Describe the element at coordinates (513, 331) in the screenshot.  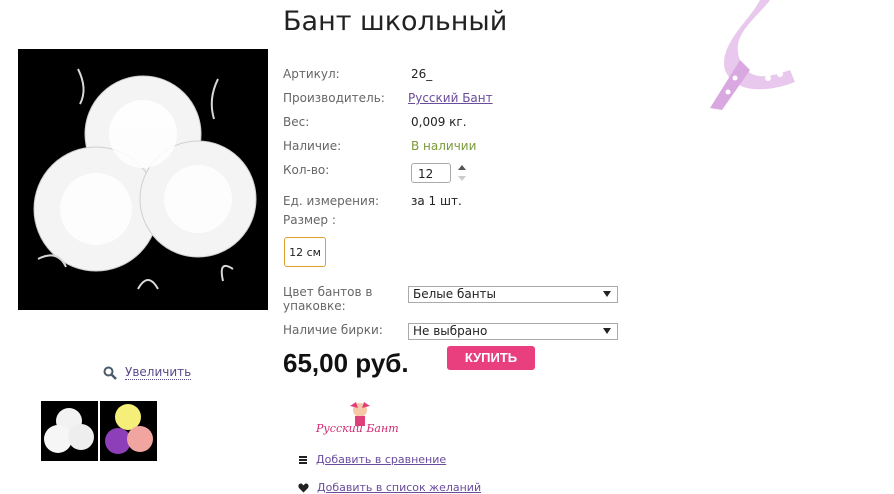
I see `tag-select: Не выбрано` at that location.